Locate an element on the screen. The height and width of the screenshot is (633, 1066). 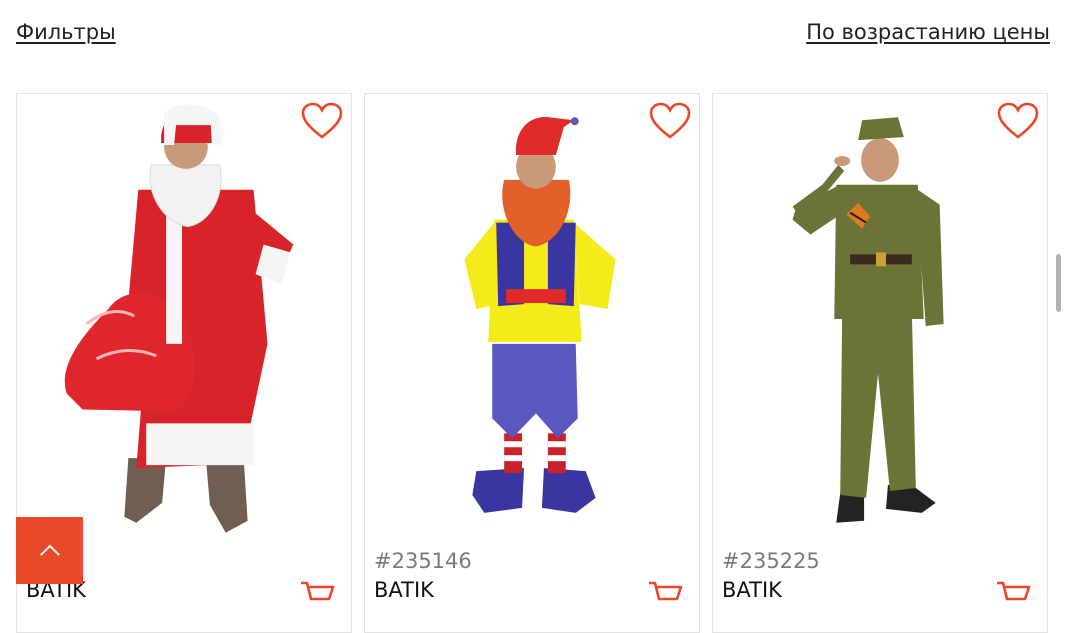
product-sku: #235146 is located at coordinates (423, 561).